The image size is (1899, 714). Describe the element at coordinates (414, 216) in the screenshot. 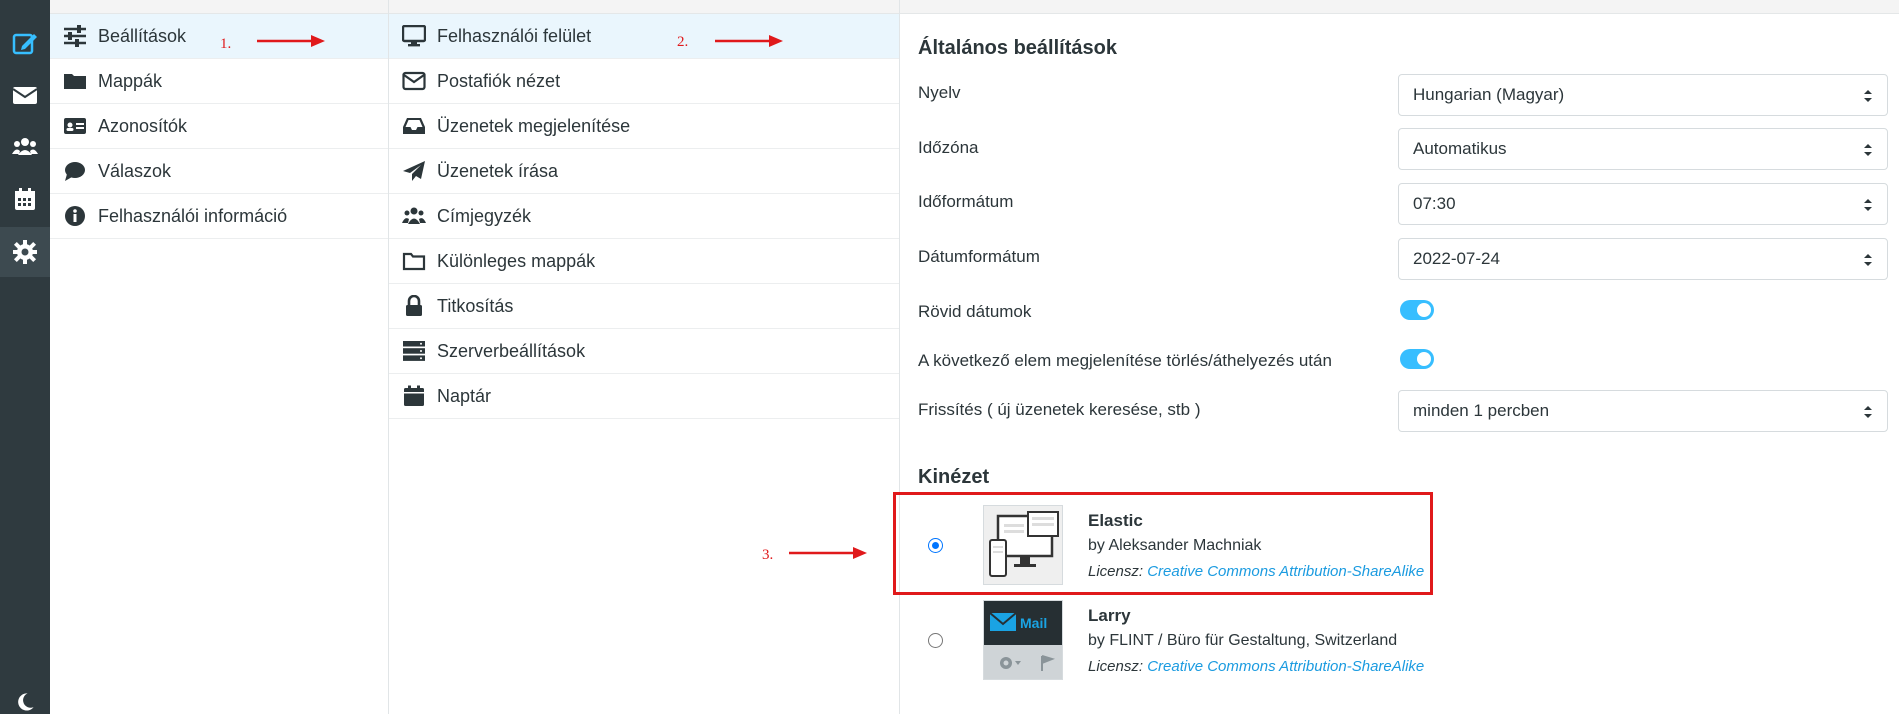

I see `users-icon` at that location.